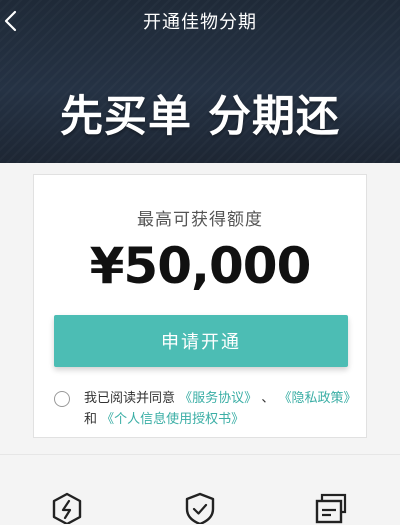 This screenshot has width=400, height=525. I want to click on privacy-policy-link: 《隐私政策》, so click(317, 398).